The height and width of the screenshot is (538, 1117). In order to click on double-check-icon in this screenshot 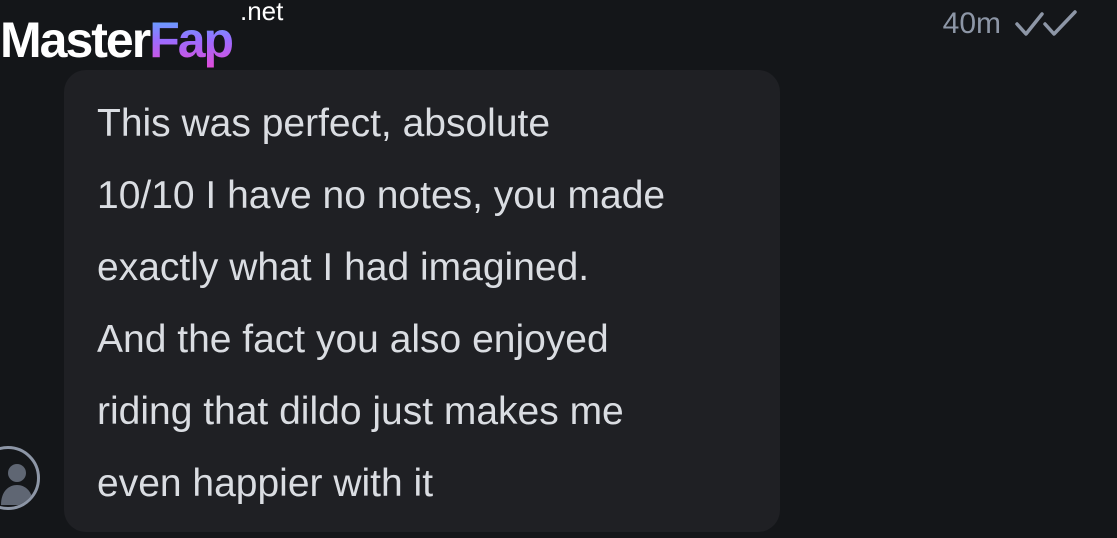, I will do `click(1046, 23)`.